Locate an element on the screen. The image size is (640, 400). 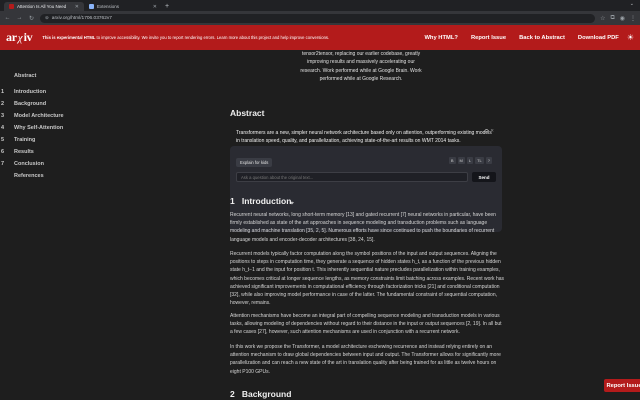
toc-item-results: 6 Results is located at coordinates (60, 152).